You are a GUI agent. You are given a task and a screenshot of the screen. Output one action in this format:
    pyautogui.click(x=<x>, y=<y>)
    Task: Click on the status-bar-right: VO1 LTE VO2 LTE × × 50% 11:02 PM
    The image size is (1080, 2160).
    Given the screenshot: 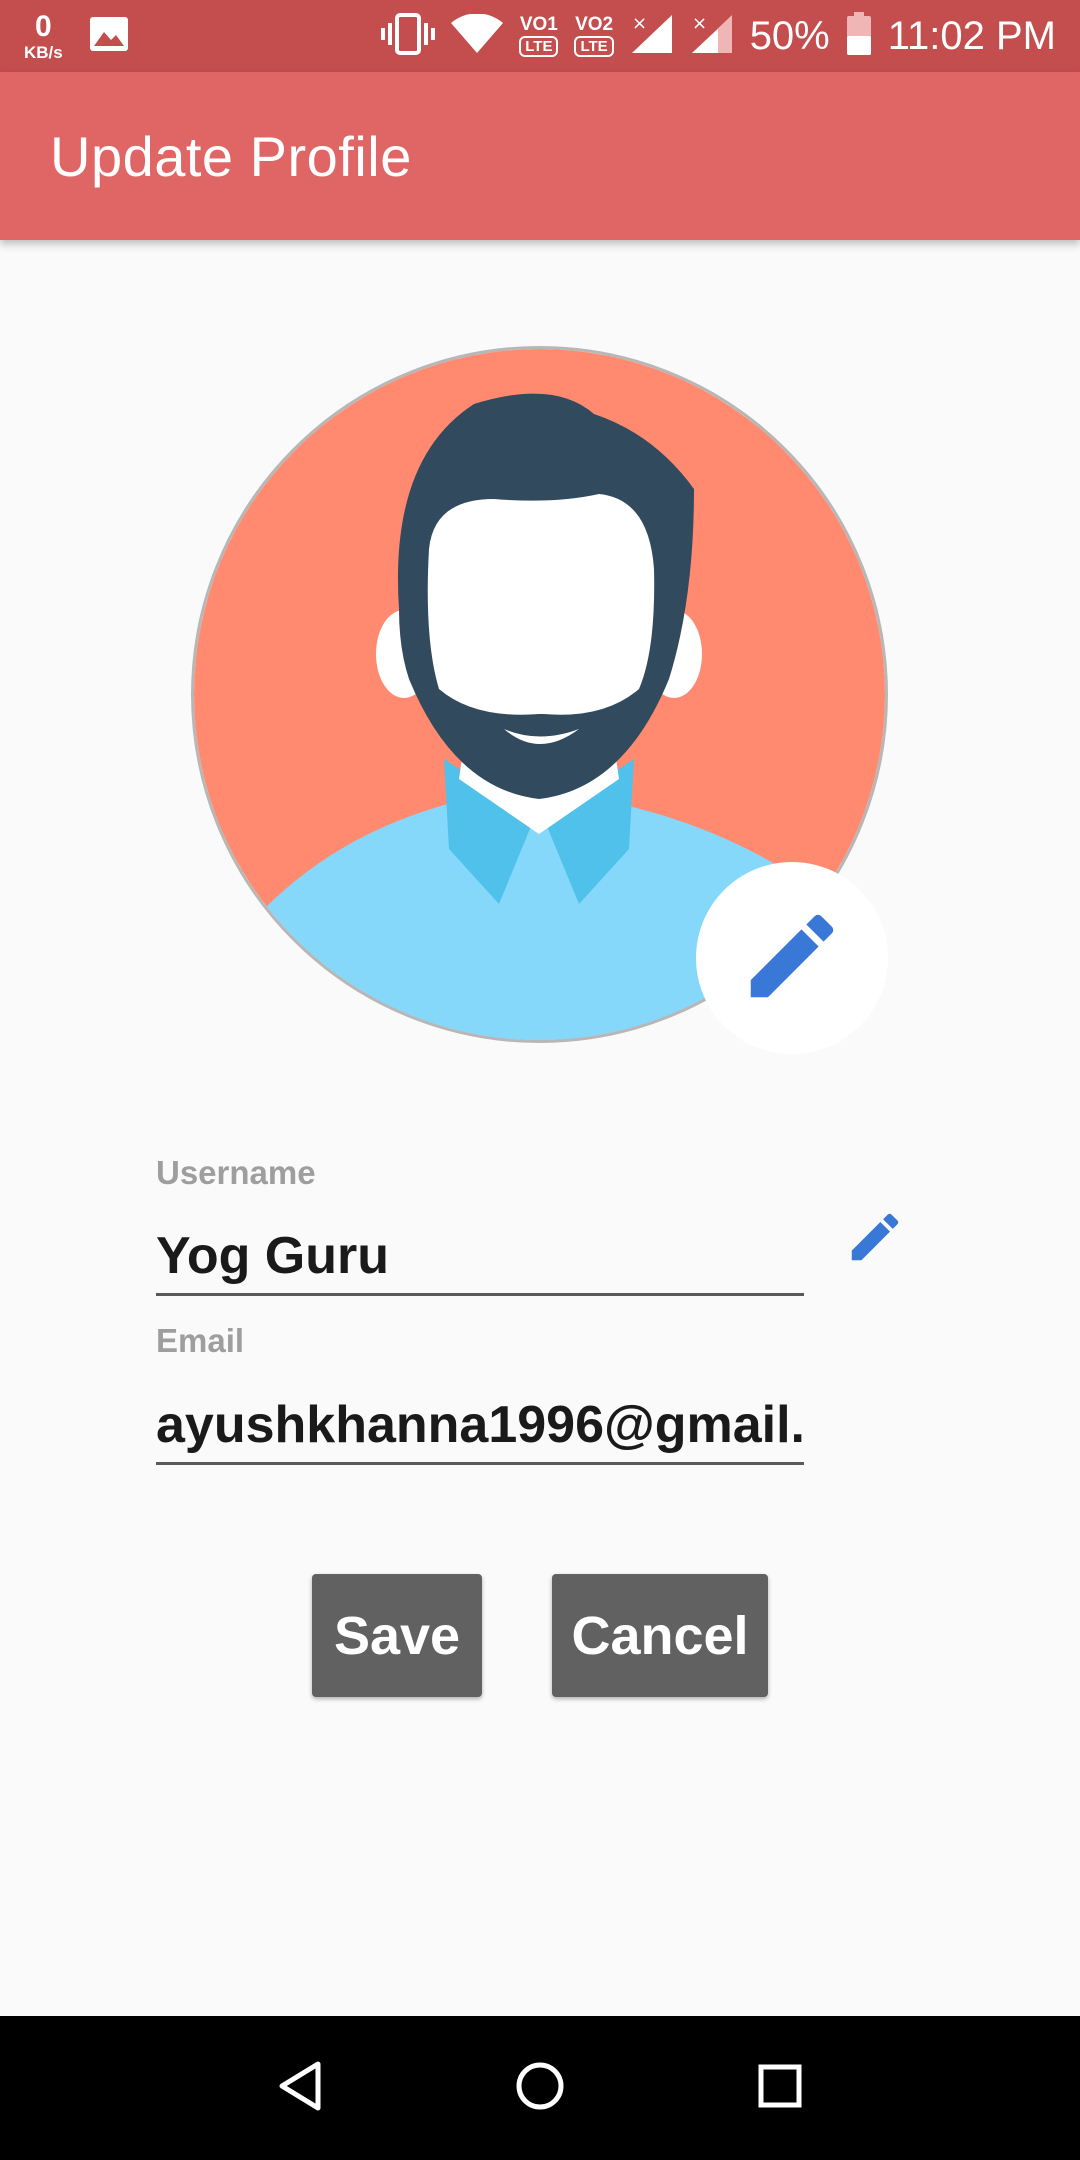 What is the action you would take?
    pyautogui.click(x=718, y=36)
    